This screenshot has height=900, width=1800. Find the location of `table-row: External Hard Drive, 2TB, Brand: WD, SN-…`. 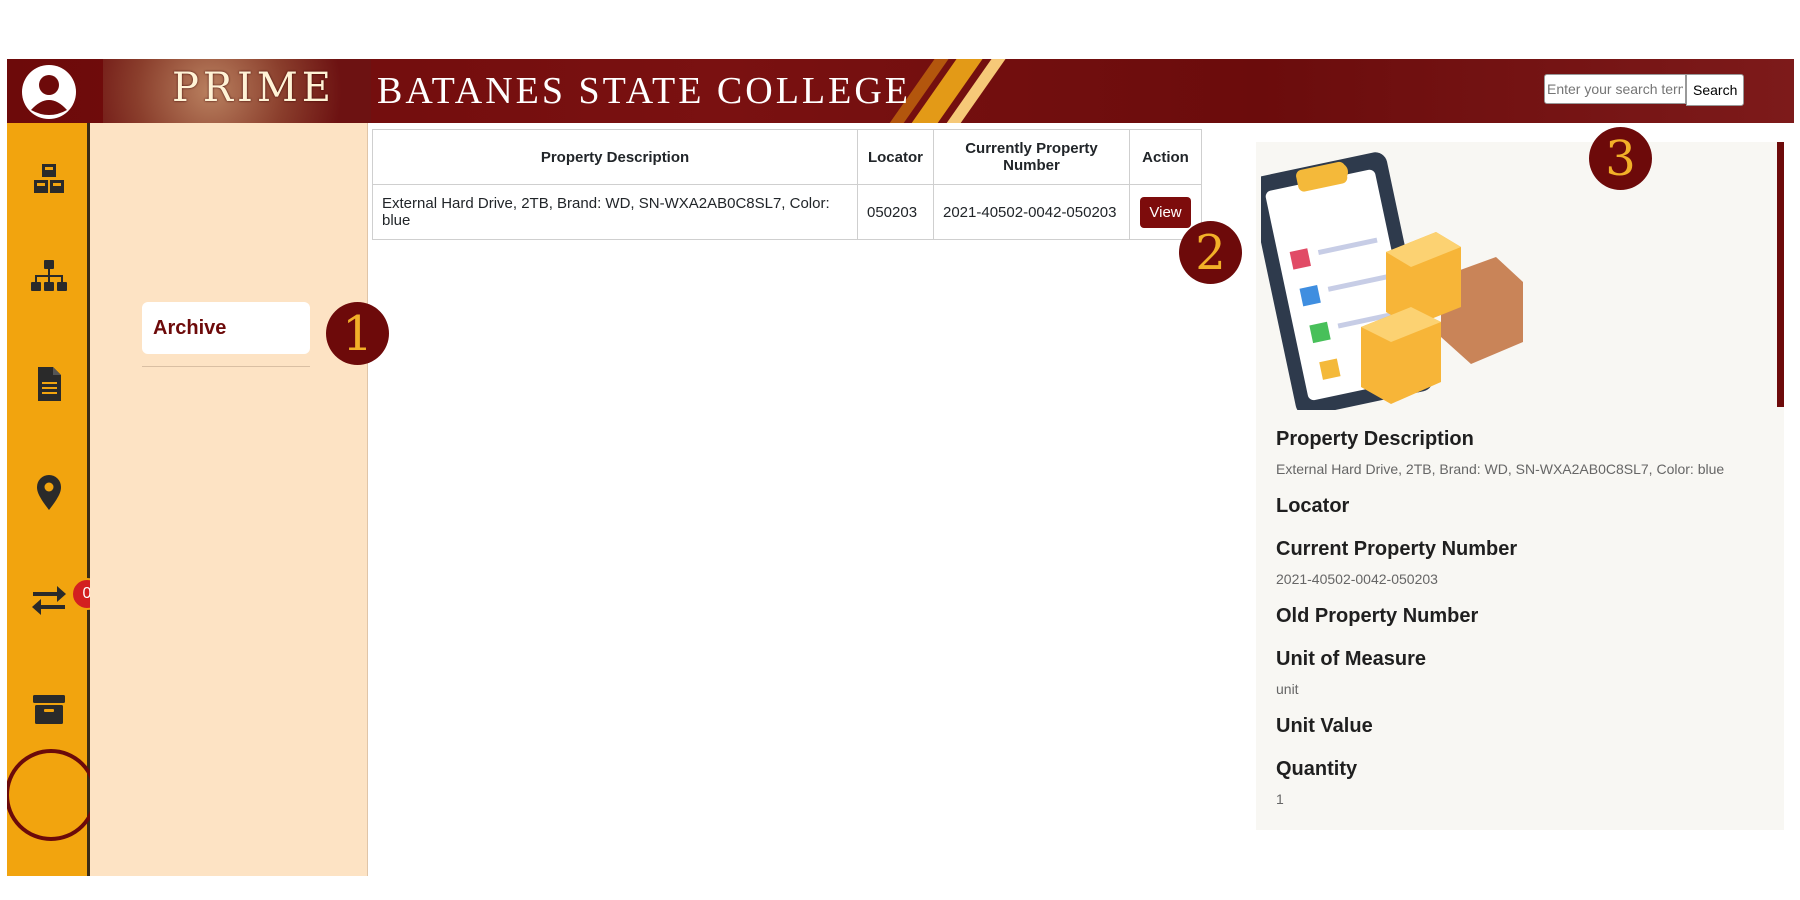

table-row: External Hard Drive, 2TB, Brand: WD, SN-… is located at coordinates (787, 212).